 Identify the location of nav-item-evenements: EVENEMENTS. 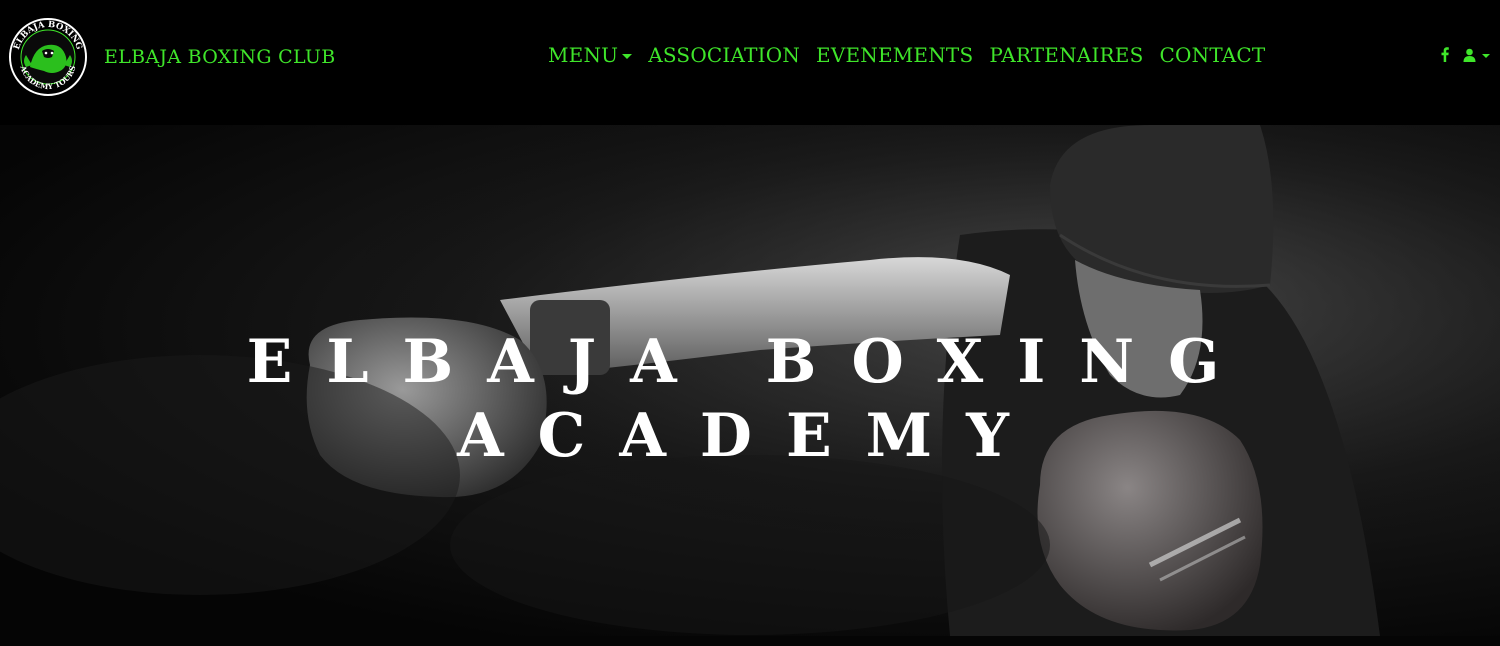
(894, 55).